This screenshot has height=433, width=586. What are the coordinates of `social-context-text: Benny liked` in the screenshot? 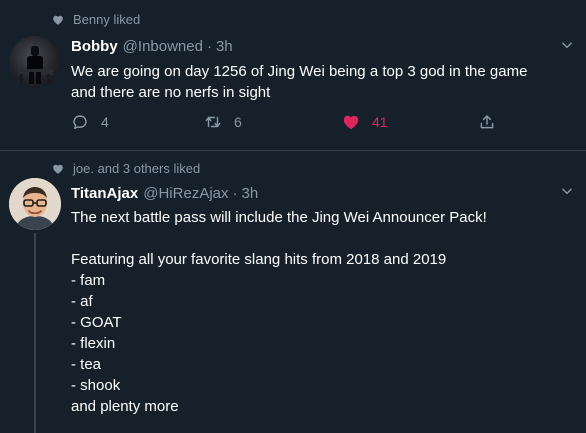 It's located at (107, 19).